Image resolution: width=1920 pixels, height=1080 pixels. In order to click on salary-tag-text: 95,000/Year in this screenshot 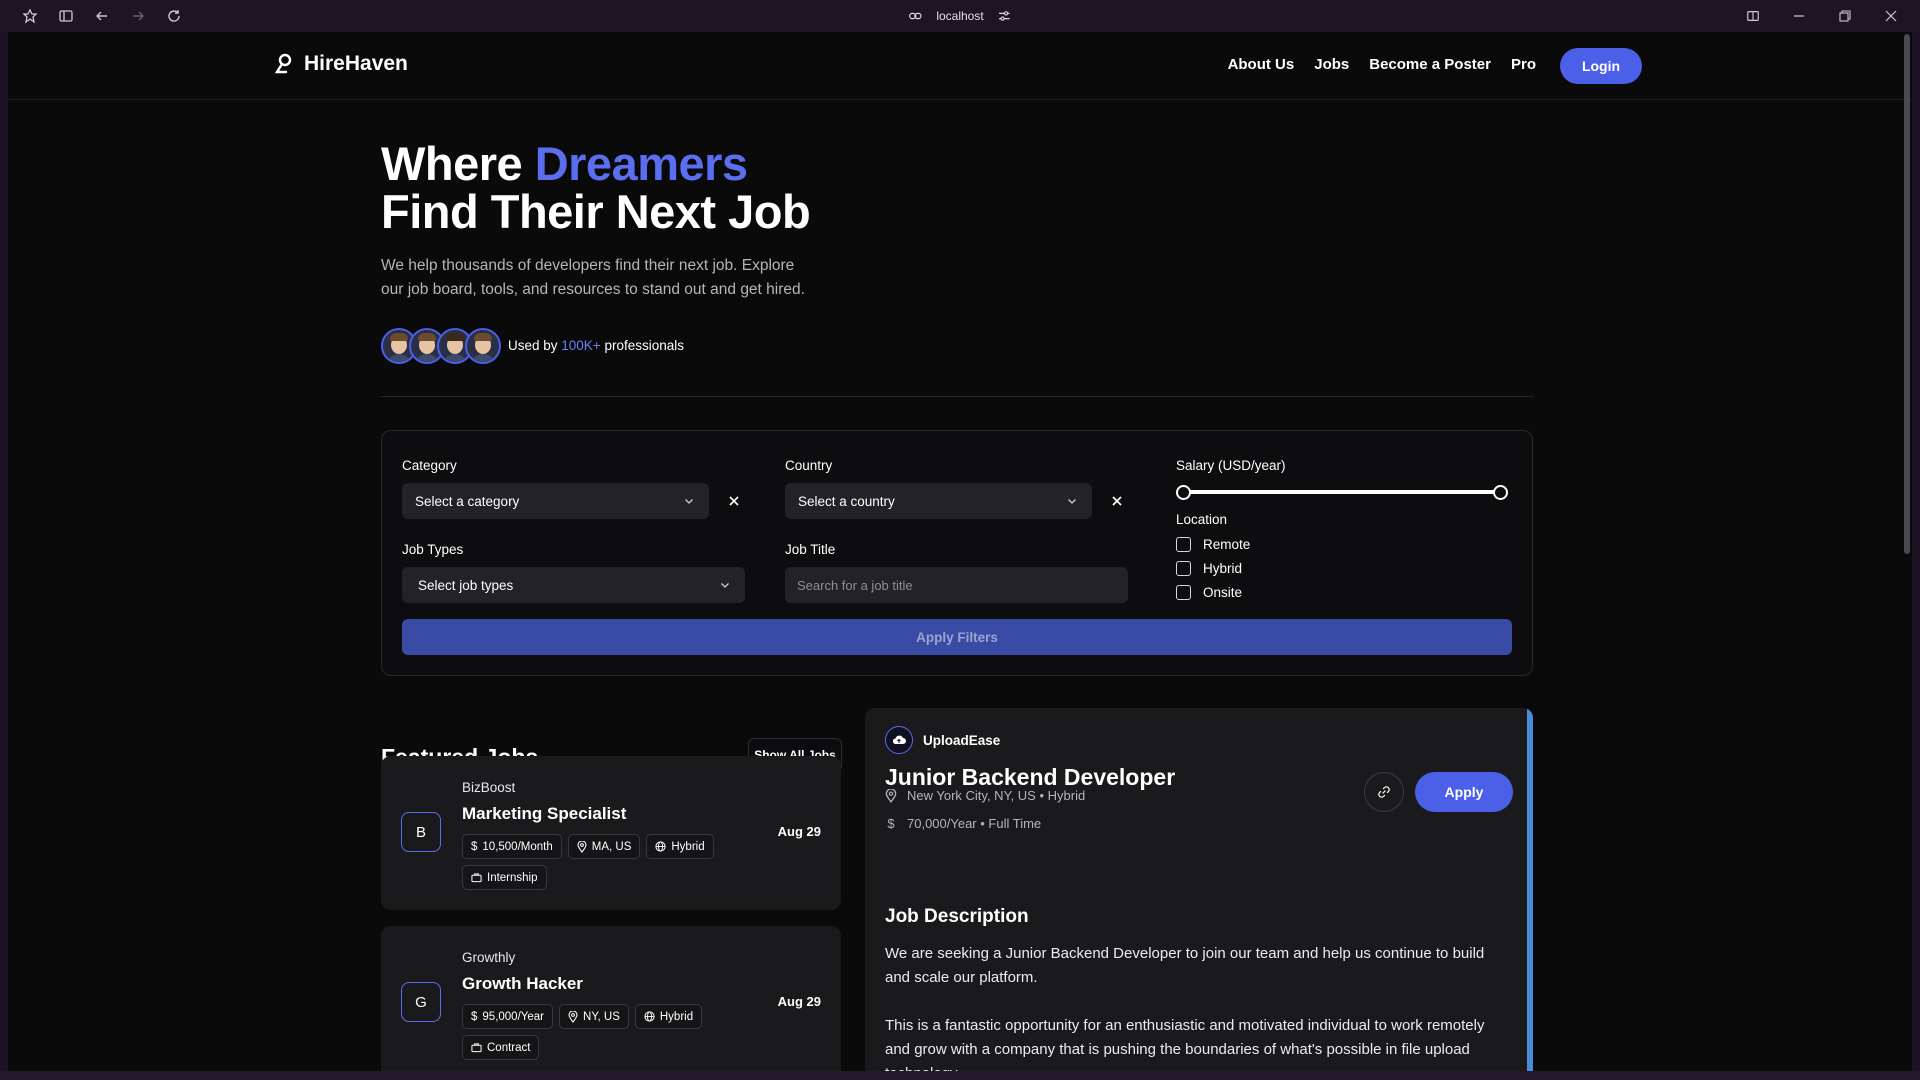, I will do `click(513, 1016)`.